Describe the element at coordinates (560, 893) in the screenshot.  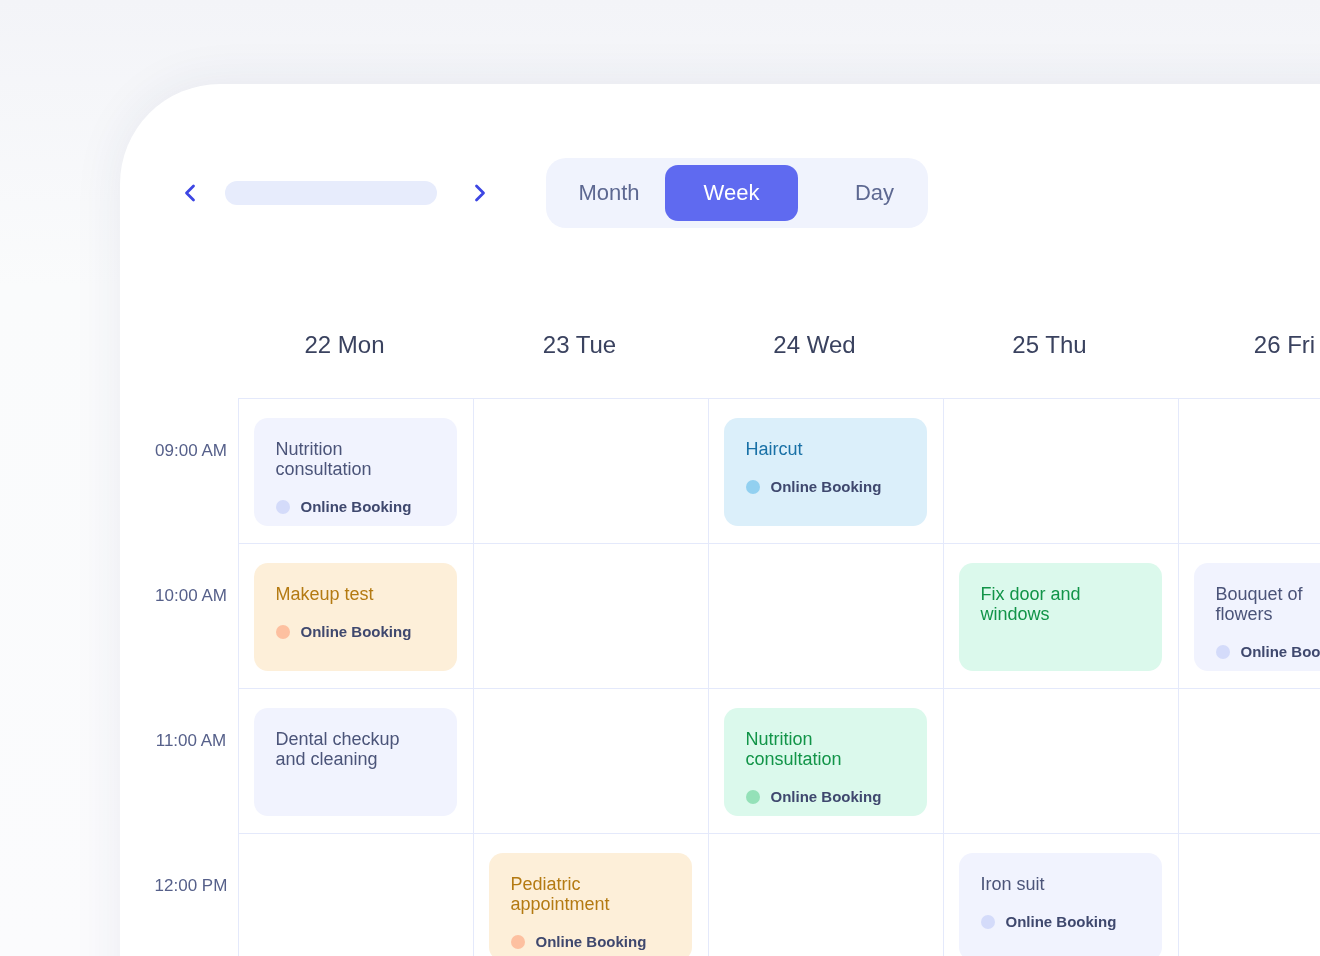
I see `event-title: Pediatric appointment` at that location.